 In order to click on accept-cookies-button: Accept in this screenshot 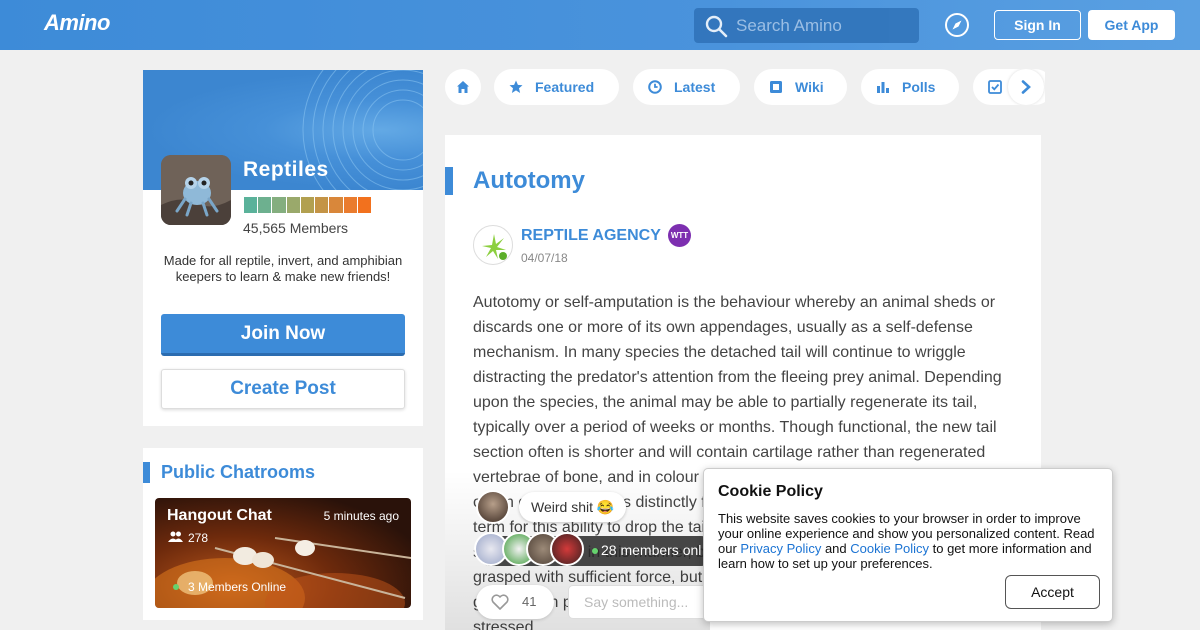, I will do `click(1052, 592)`.